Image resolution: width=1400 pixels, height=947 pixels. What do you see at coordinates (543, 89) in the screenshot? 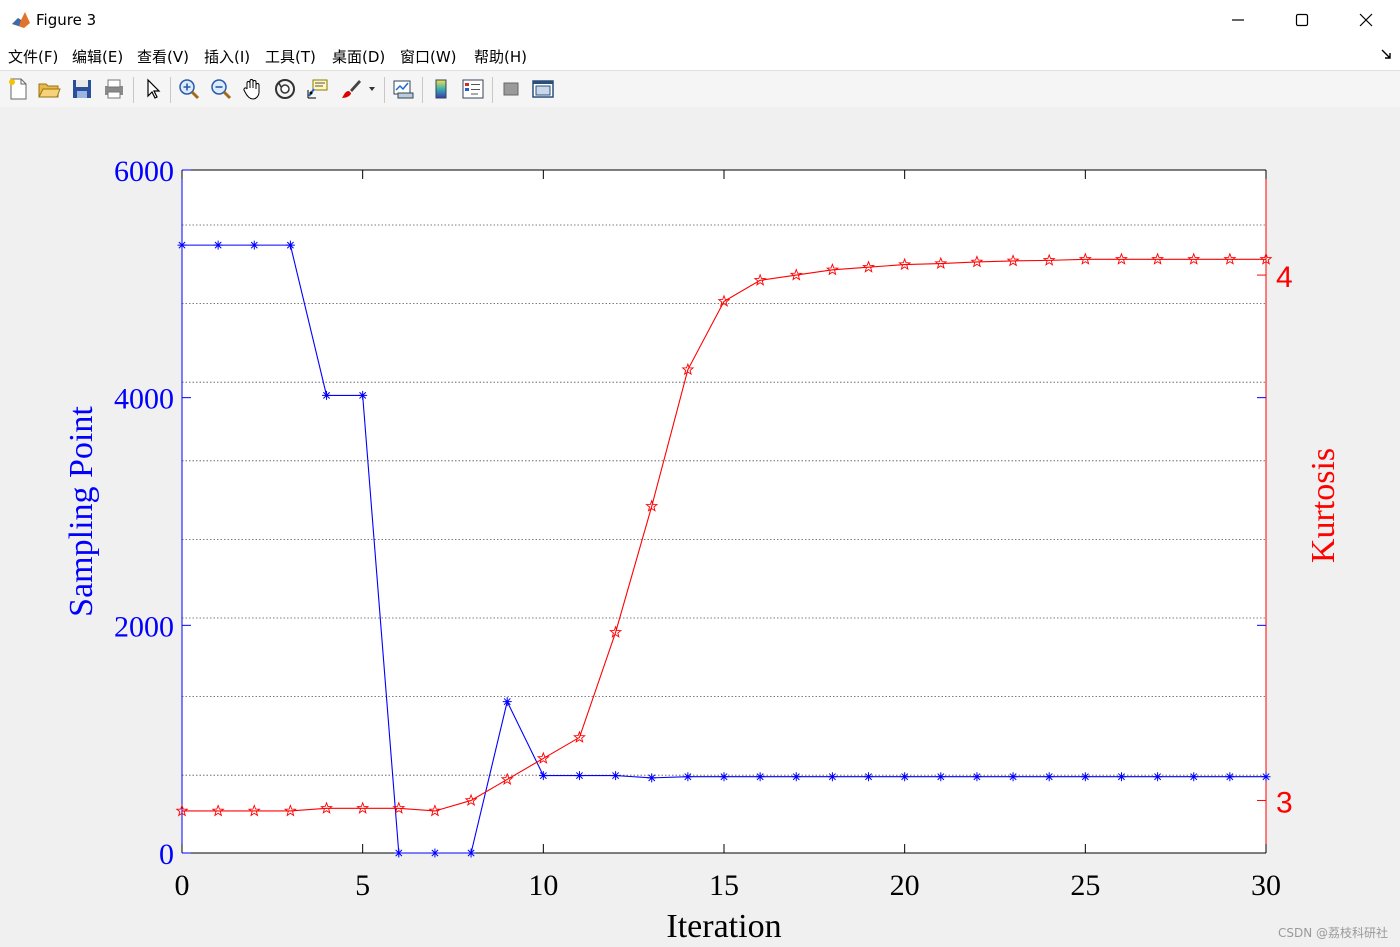
I see `show-plot-tools-icon` at bounding box center [543, 89].